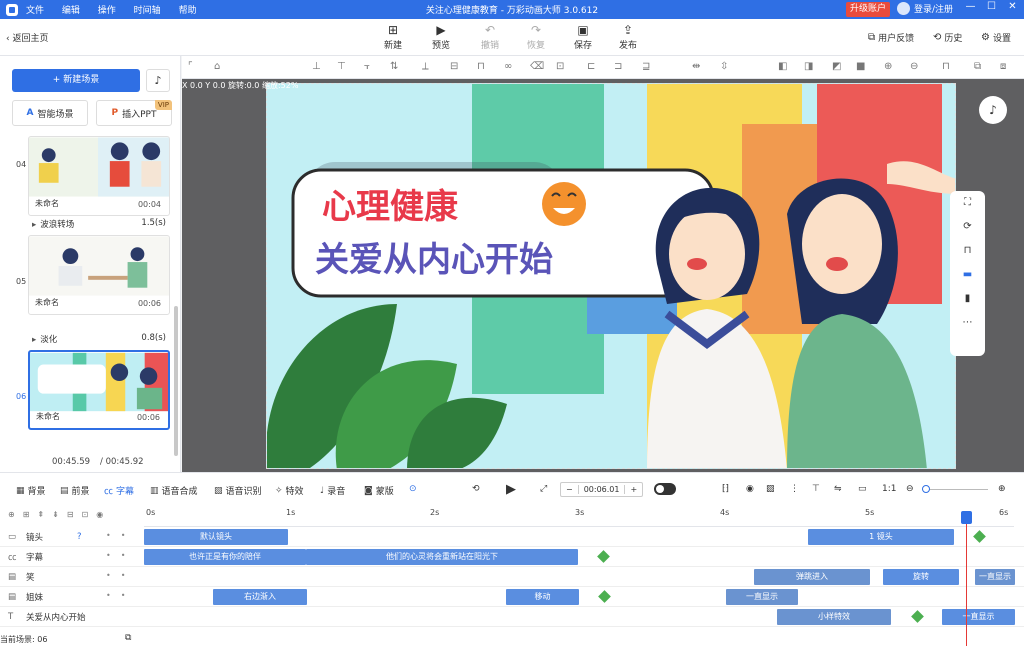  I want to click on fit-screen-icon: ⛶, so click(967, 203).